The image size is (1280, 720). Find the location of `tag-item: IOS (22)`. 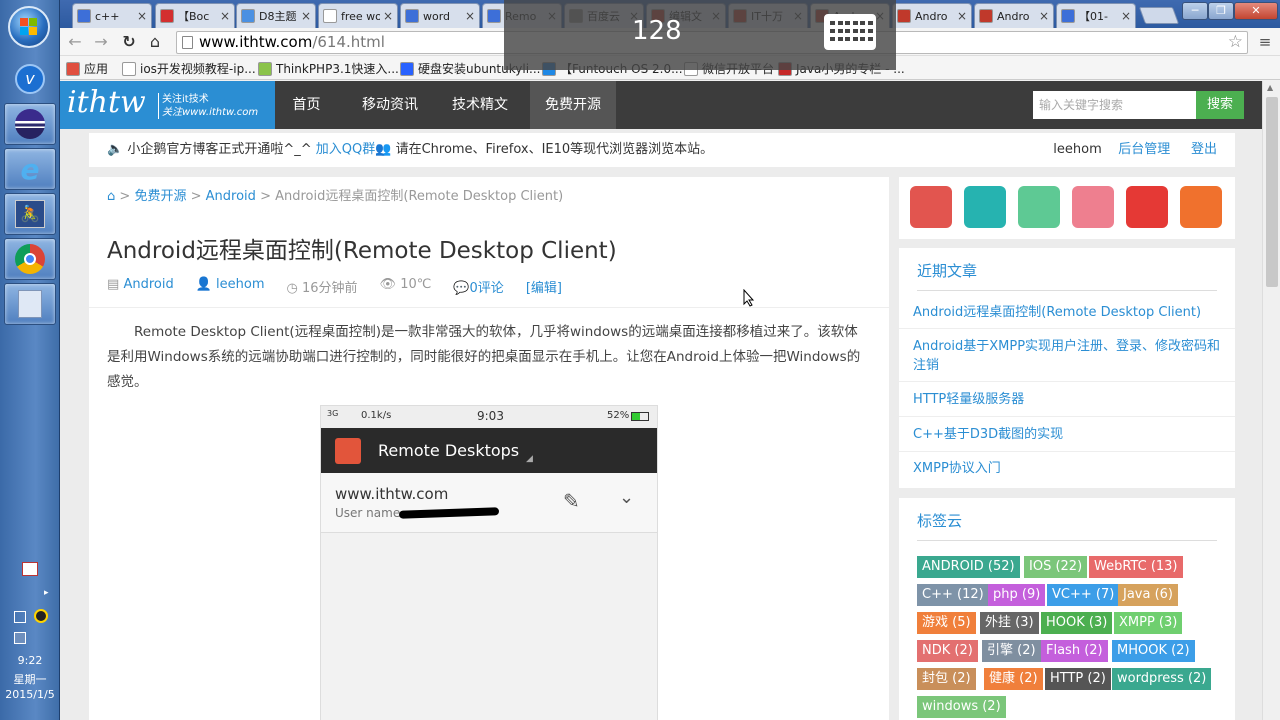

tag-item: IOS (22) is located at coordinates (1056, 567).